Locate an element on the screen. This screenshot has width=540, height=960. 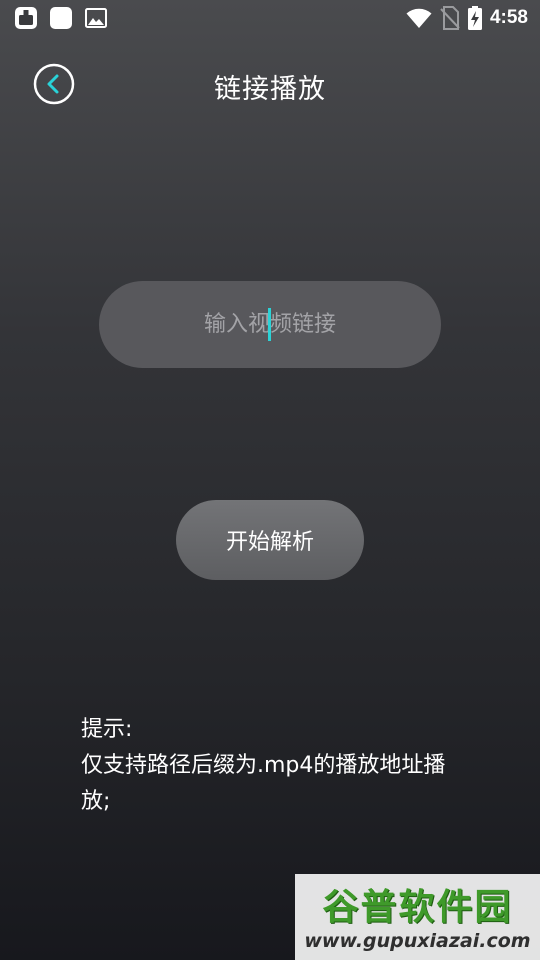
status-left-icons is located at coordinates (61, 18).